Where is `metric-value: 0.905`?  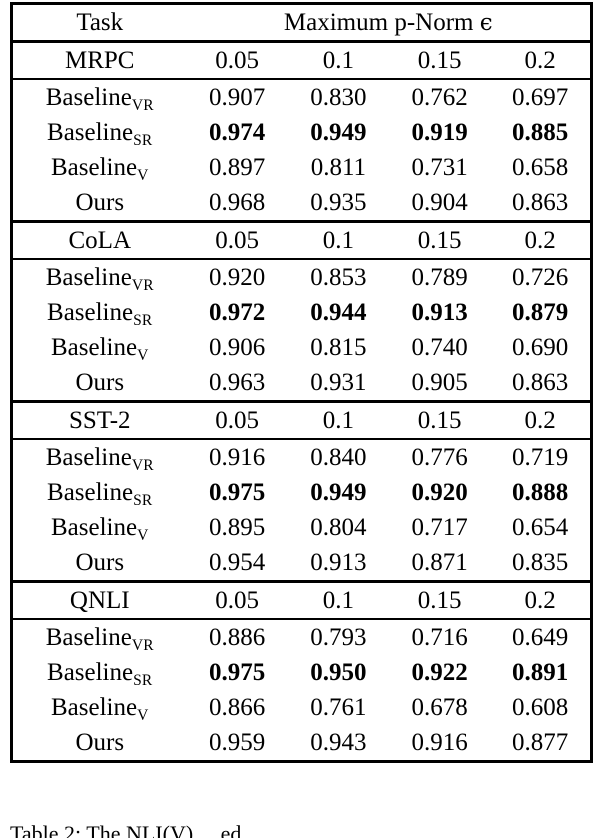 metric-value: 0.905 is located at coordinates (439, 382).